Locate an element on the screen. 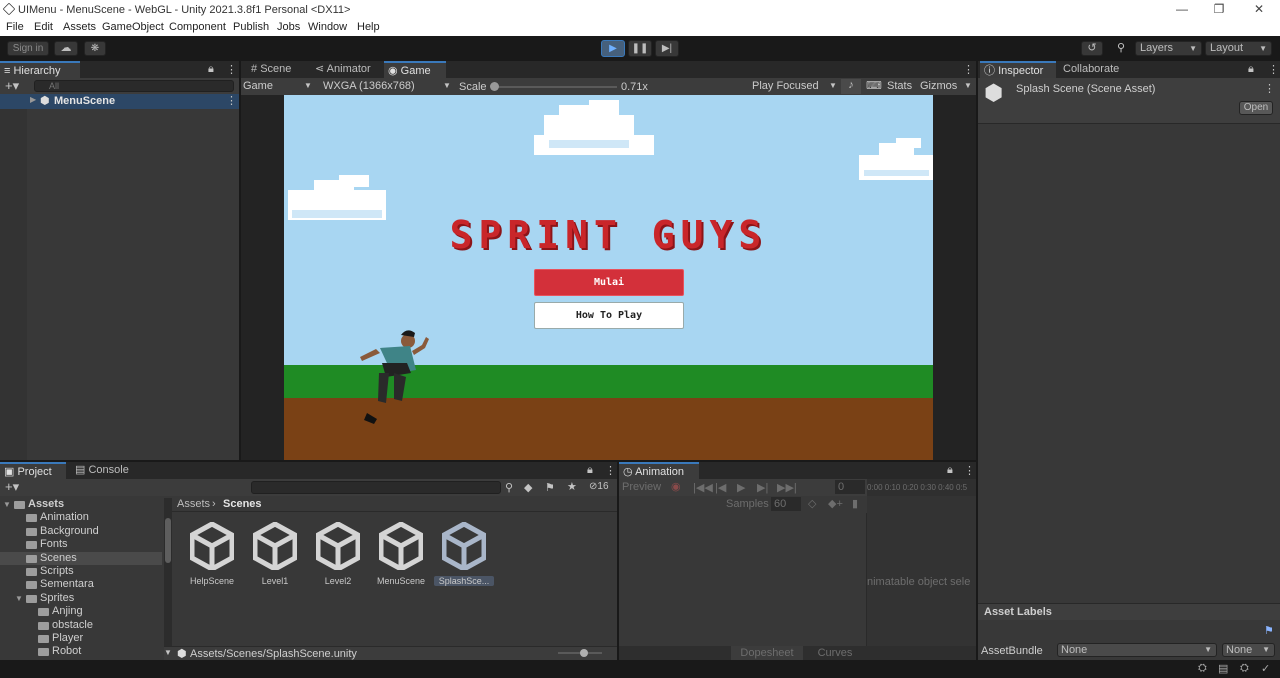 The width and height of the screenshot is (1280, 678). tree-item: Scripts is located at coordinates (81, 571).